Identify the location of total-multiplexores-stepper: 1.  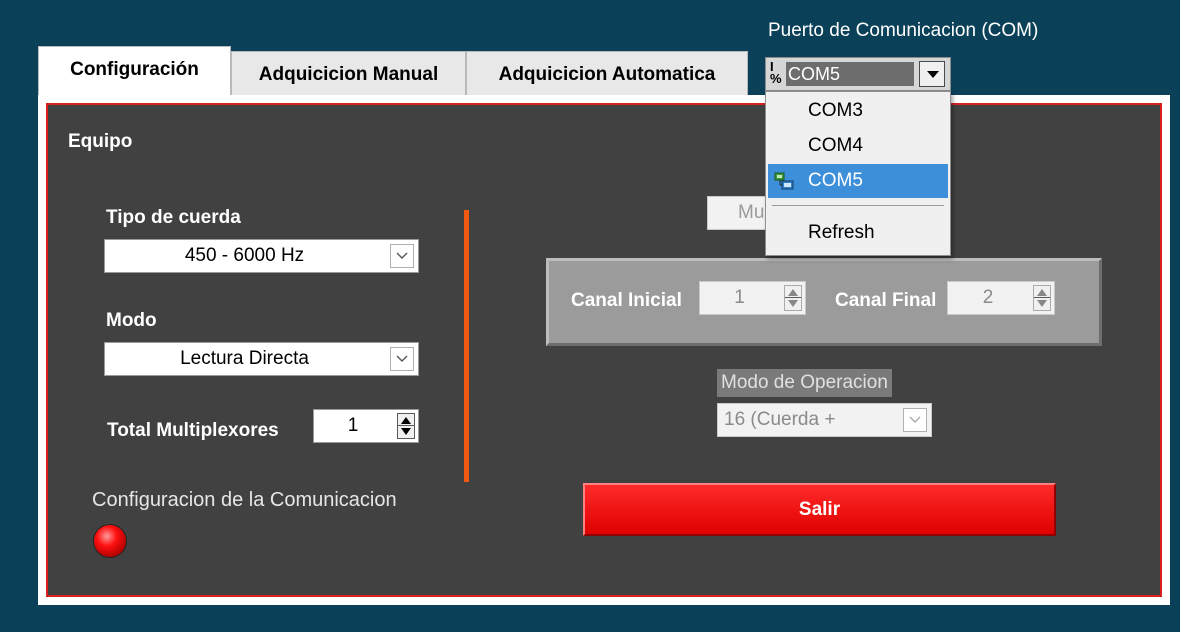
(366, 426).